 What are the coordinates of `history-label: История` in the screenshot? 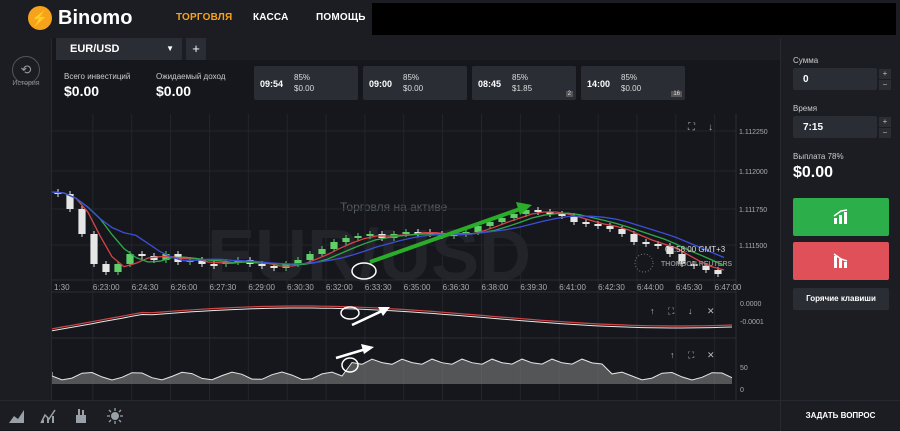 It's located at (26, 83).